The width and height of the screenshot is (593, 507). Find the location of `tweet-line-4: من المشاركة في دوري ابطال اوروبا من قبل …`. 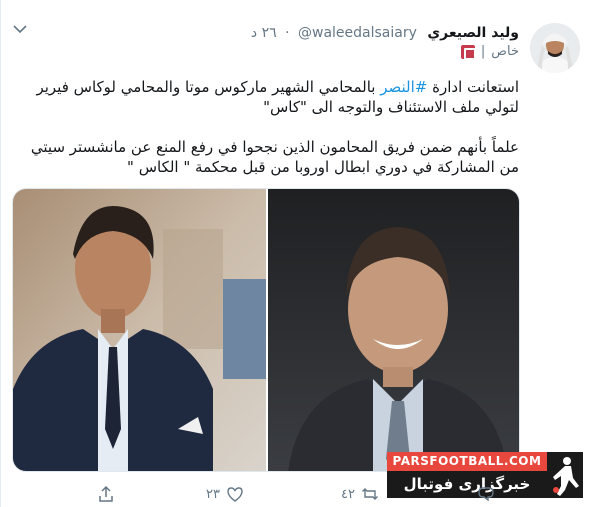

tweet-line-4: من المشاركة في دوري ابطال اوروبا من قبل … is located at coordinates (323, 167).